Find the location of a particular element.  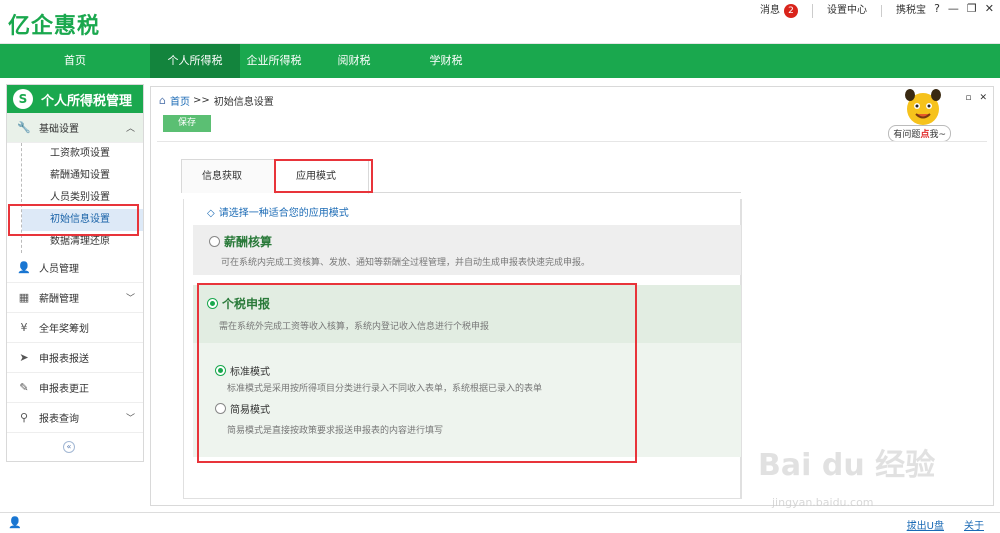

mode-hint: ◇ 请选择一种适合您的应用模式 is located at coordinates (278, 211).